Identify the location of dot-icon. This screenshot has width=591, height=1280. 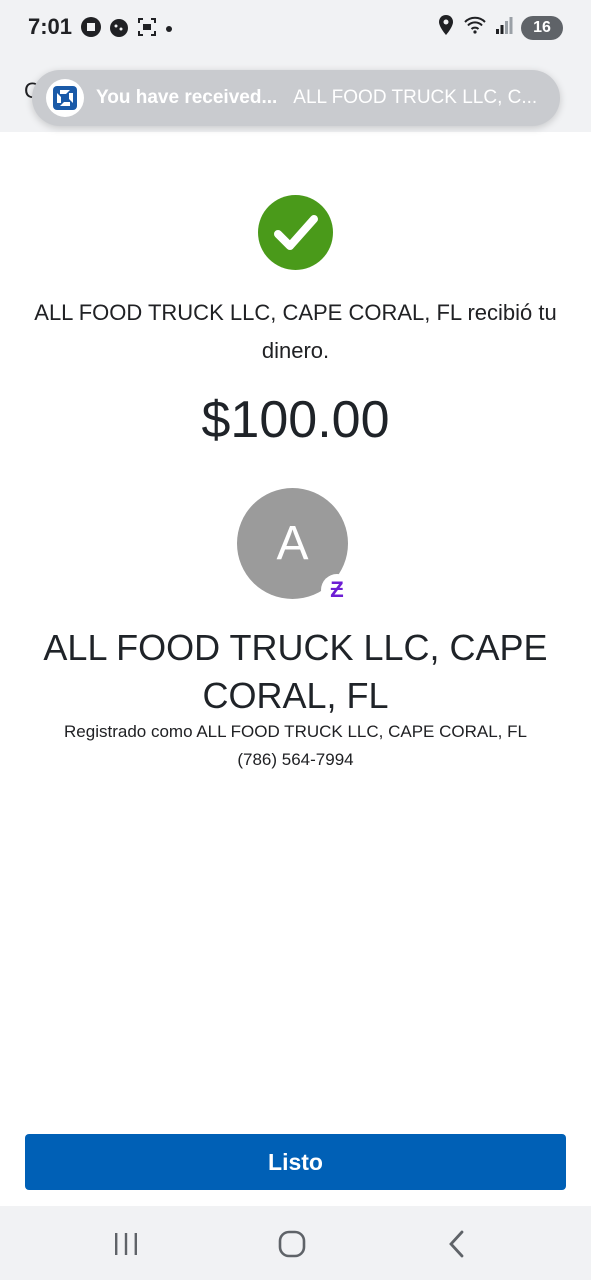
(169, 30).